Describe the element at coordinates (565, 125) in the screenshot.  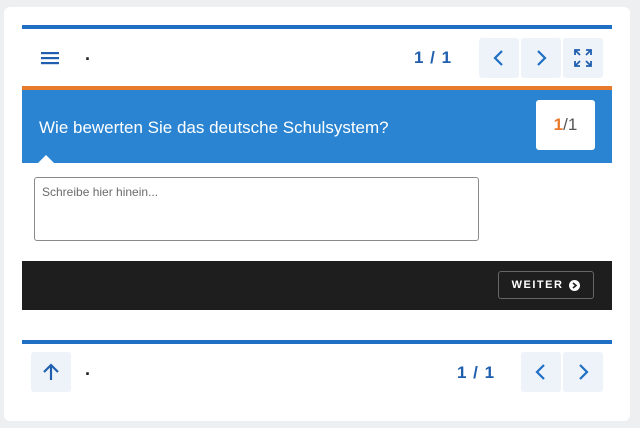
I see `question-number-badge: 1 / 1` at that location.